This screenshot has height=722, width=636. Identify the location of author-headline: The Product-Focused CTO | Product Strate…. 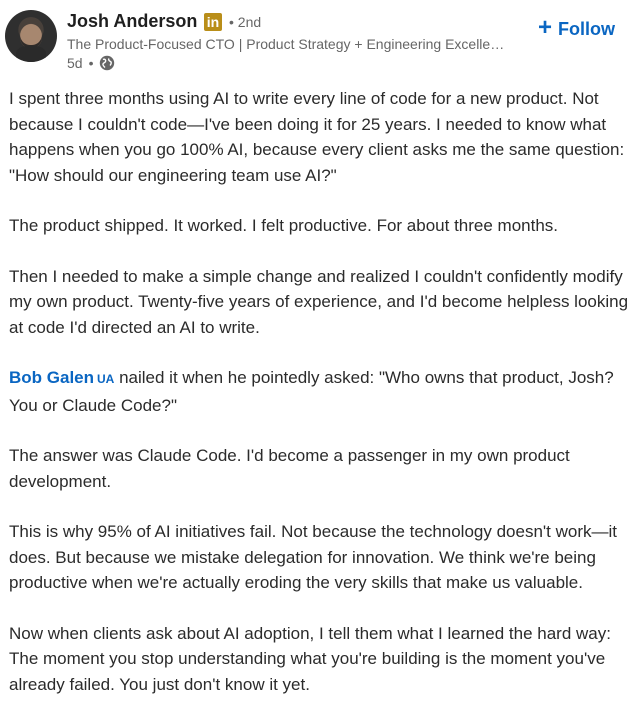
(297, 44).